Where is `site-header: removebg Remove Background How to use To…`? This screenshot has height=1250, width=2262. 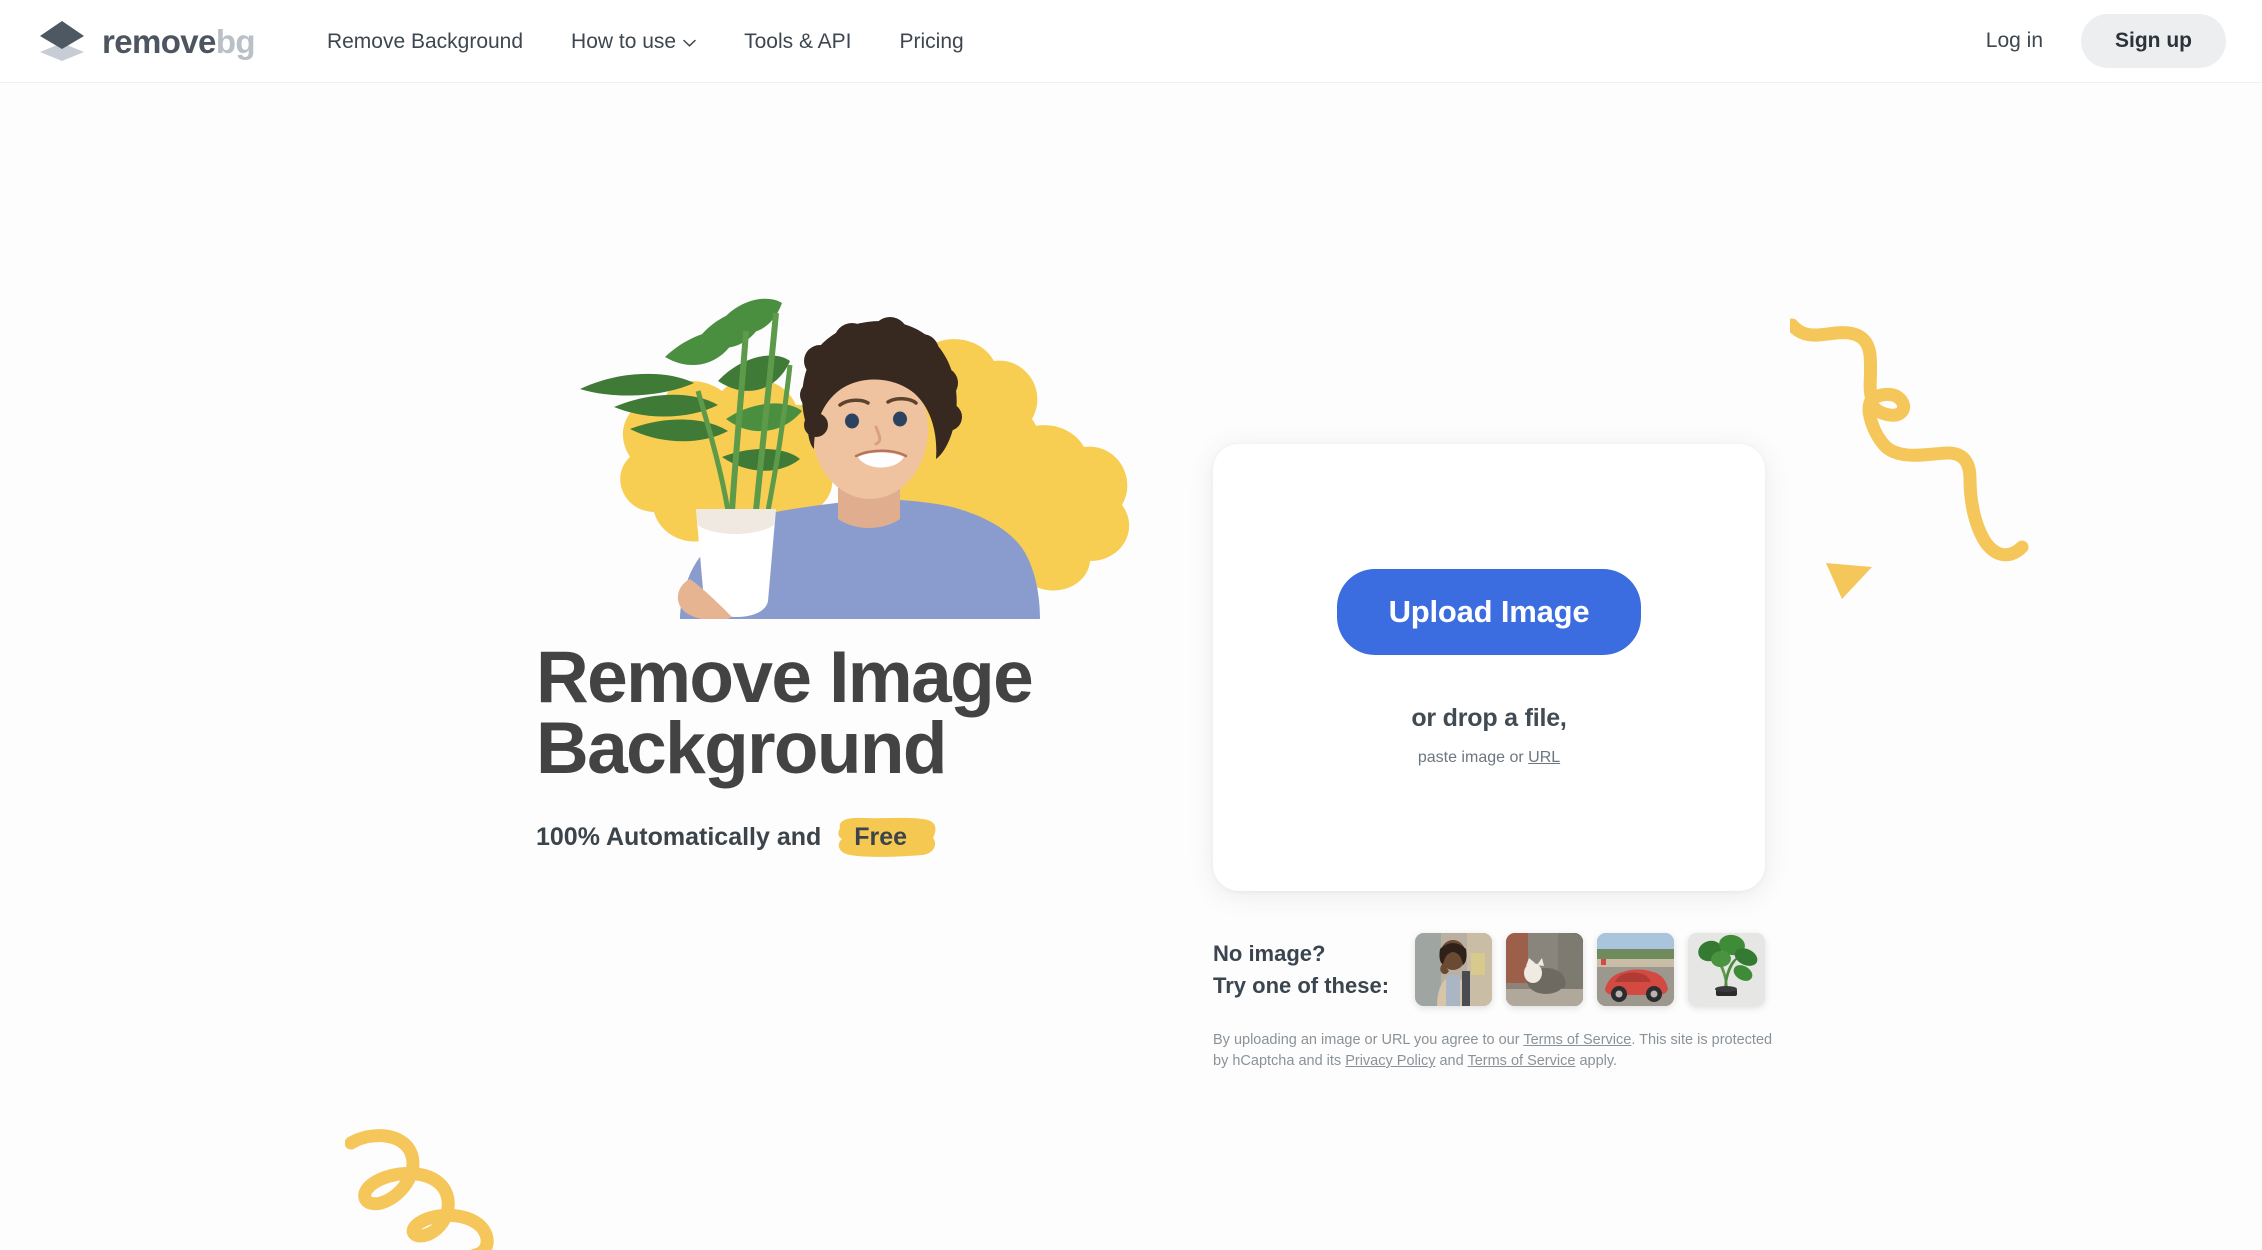 site-header: removebg Remove Background How to use To… is located at coordinates (1131, 41).